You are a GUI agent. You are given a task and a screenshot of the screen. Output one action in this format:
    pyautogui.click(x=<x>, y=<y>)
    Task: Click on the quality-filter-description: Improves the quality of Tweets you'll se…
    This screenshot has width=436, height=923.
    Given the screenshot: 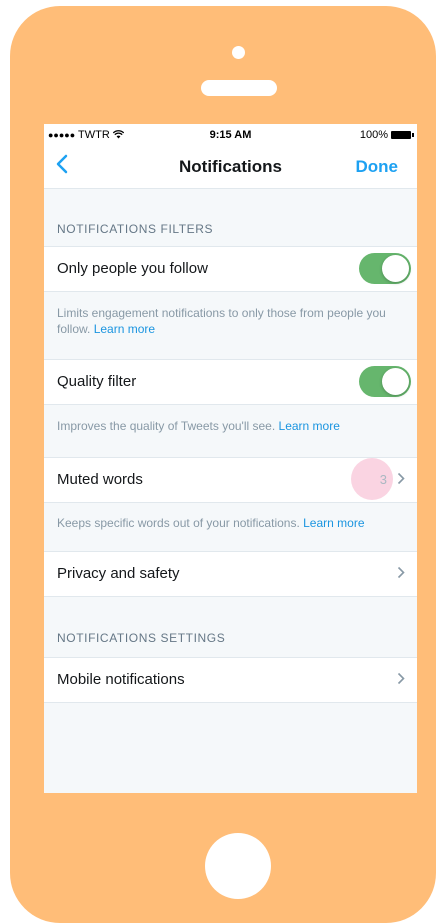 What is the action you would take?
    pyautogui.click(x=229, y=426)
    